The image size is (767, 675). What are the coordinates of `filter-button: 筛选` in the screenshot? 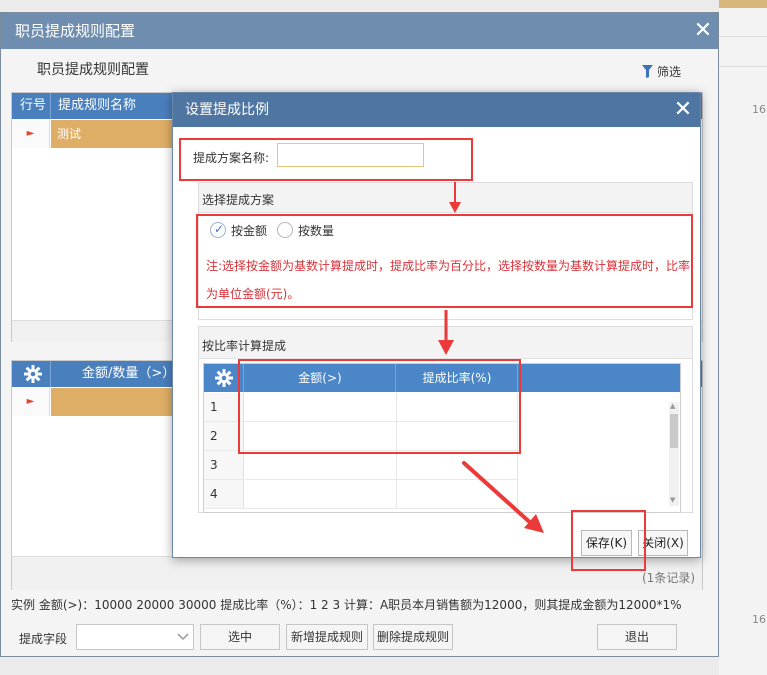 It's located at (661, 71).